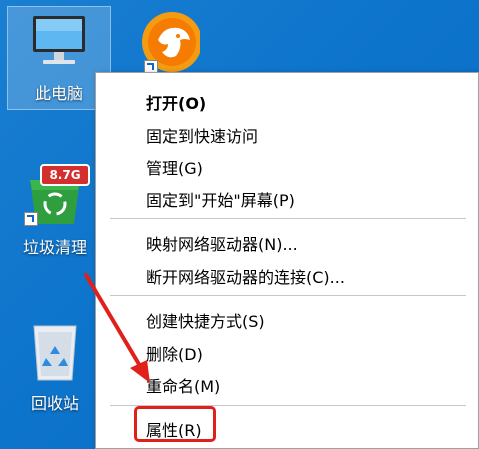  I want to click on menu-item-delete: 删除(D), so click(174, 353).